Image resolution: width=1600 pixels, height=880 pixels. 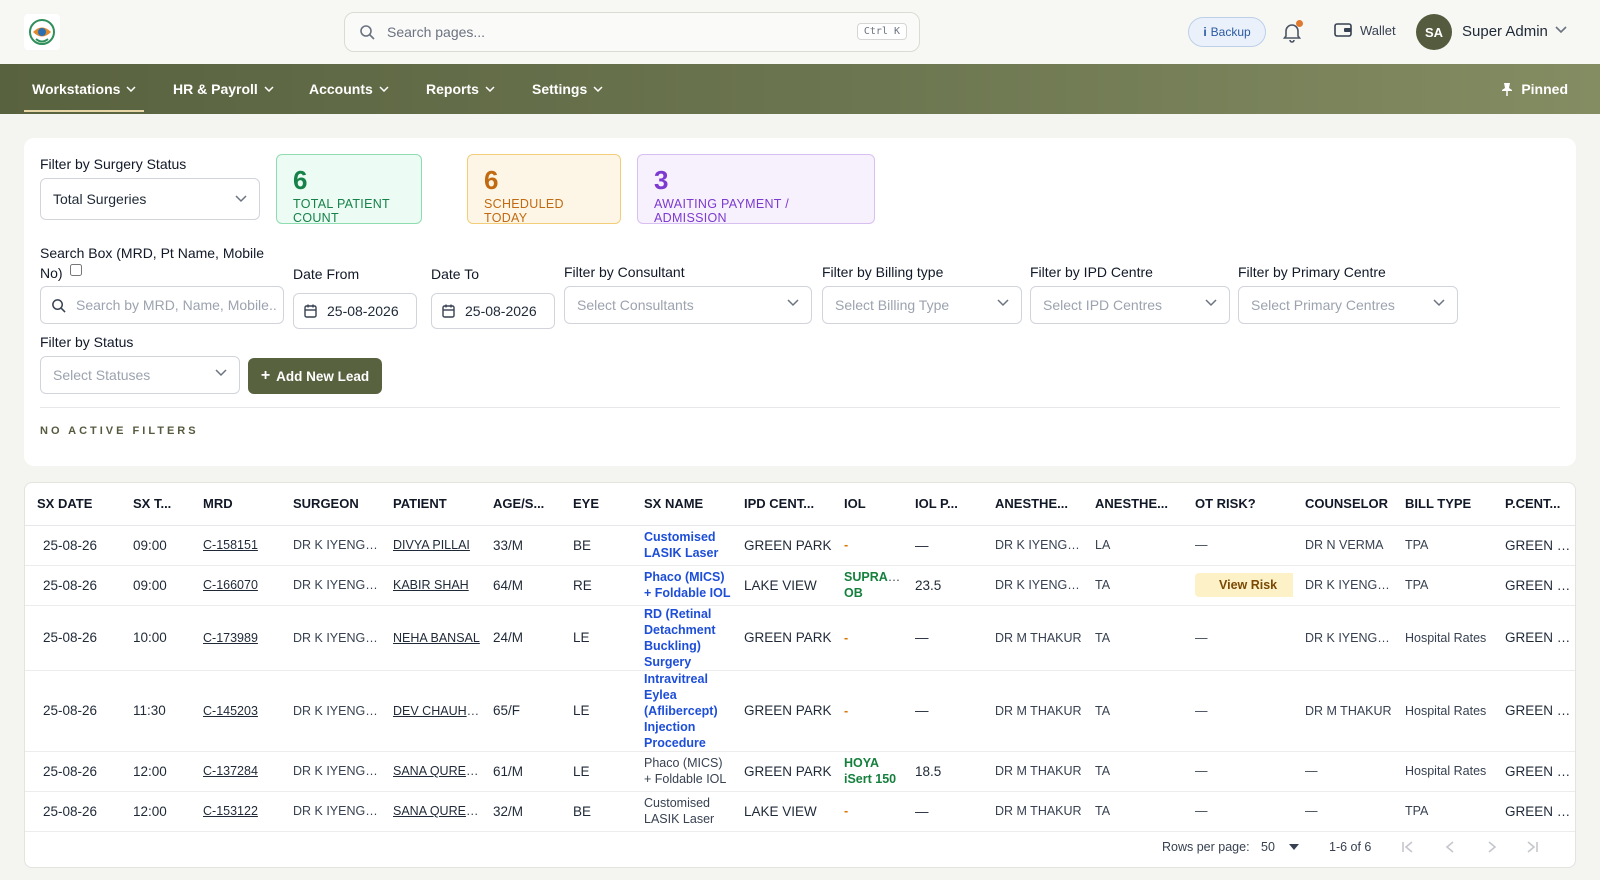 What do you see at coordinates (1434, 32) in the screenshot?
I see `avatar: SA` at bounding box center [1434, 32].